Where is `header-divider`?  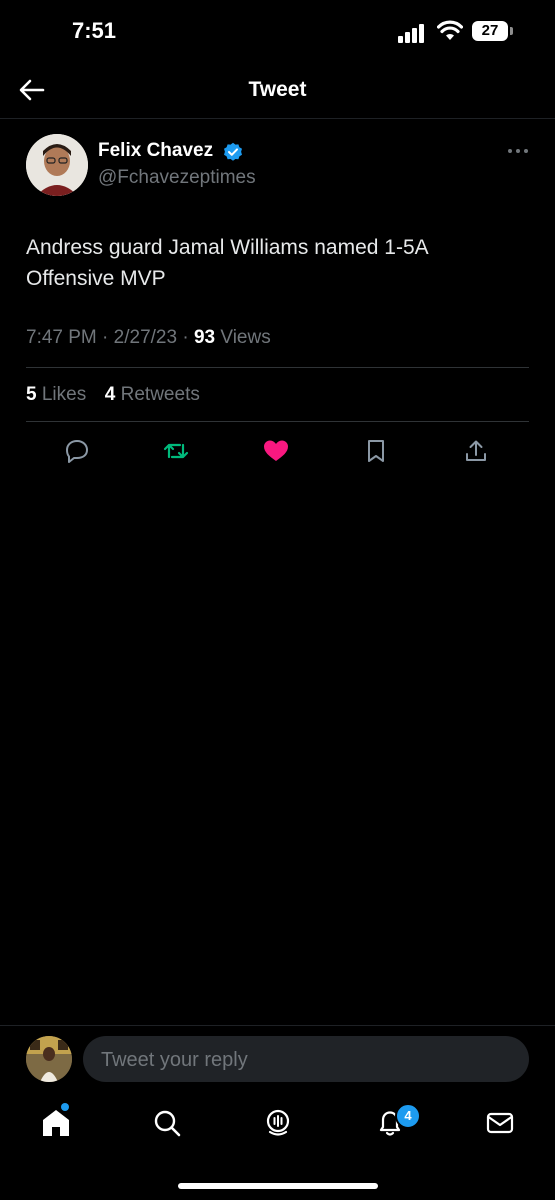 header-divider is located at coordinates (277, 118).